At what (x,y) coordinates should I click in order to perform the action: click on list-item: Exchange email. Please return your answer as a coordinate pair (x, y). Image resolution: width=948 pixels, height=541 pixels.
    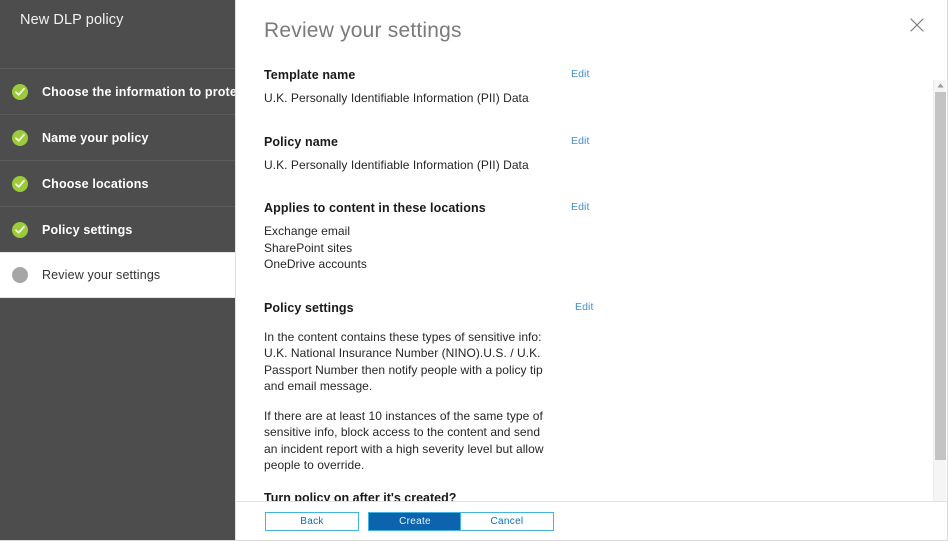
    Looking at the image, I should click on (307, 231).